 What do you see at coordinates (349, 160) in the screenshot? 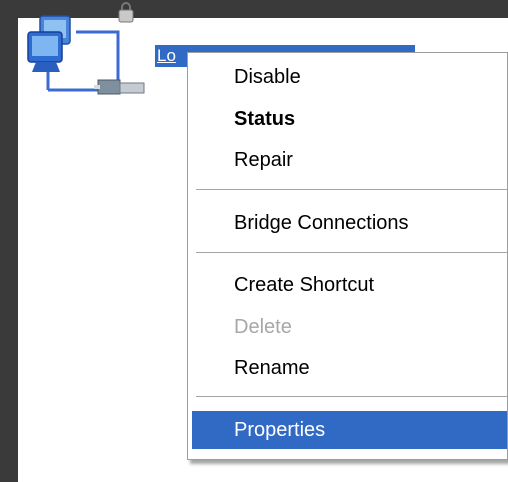
I see `menu-item-repair: Repair` at bounding box center [349, 160].